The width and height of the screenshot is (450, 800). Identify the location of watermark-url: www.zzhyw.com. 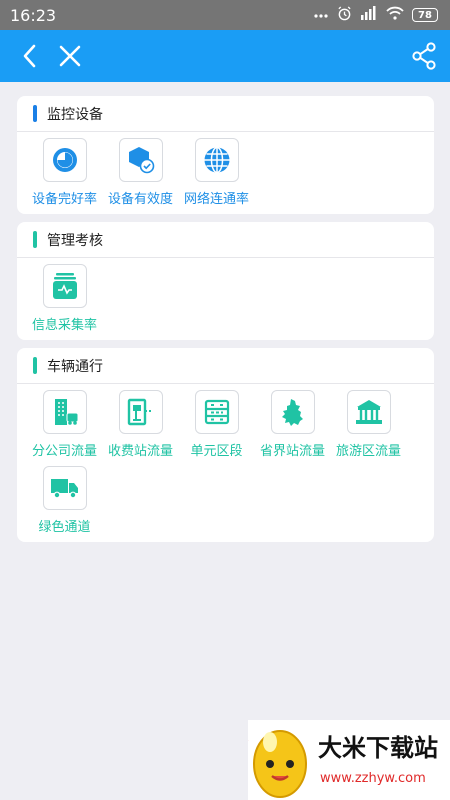
(373, 778).